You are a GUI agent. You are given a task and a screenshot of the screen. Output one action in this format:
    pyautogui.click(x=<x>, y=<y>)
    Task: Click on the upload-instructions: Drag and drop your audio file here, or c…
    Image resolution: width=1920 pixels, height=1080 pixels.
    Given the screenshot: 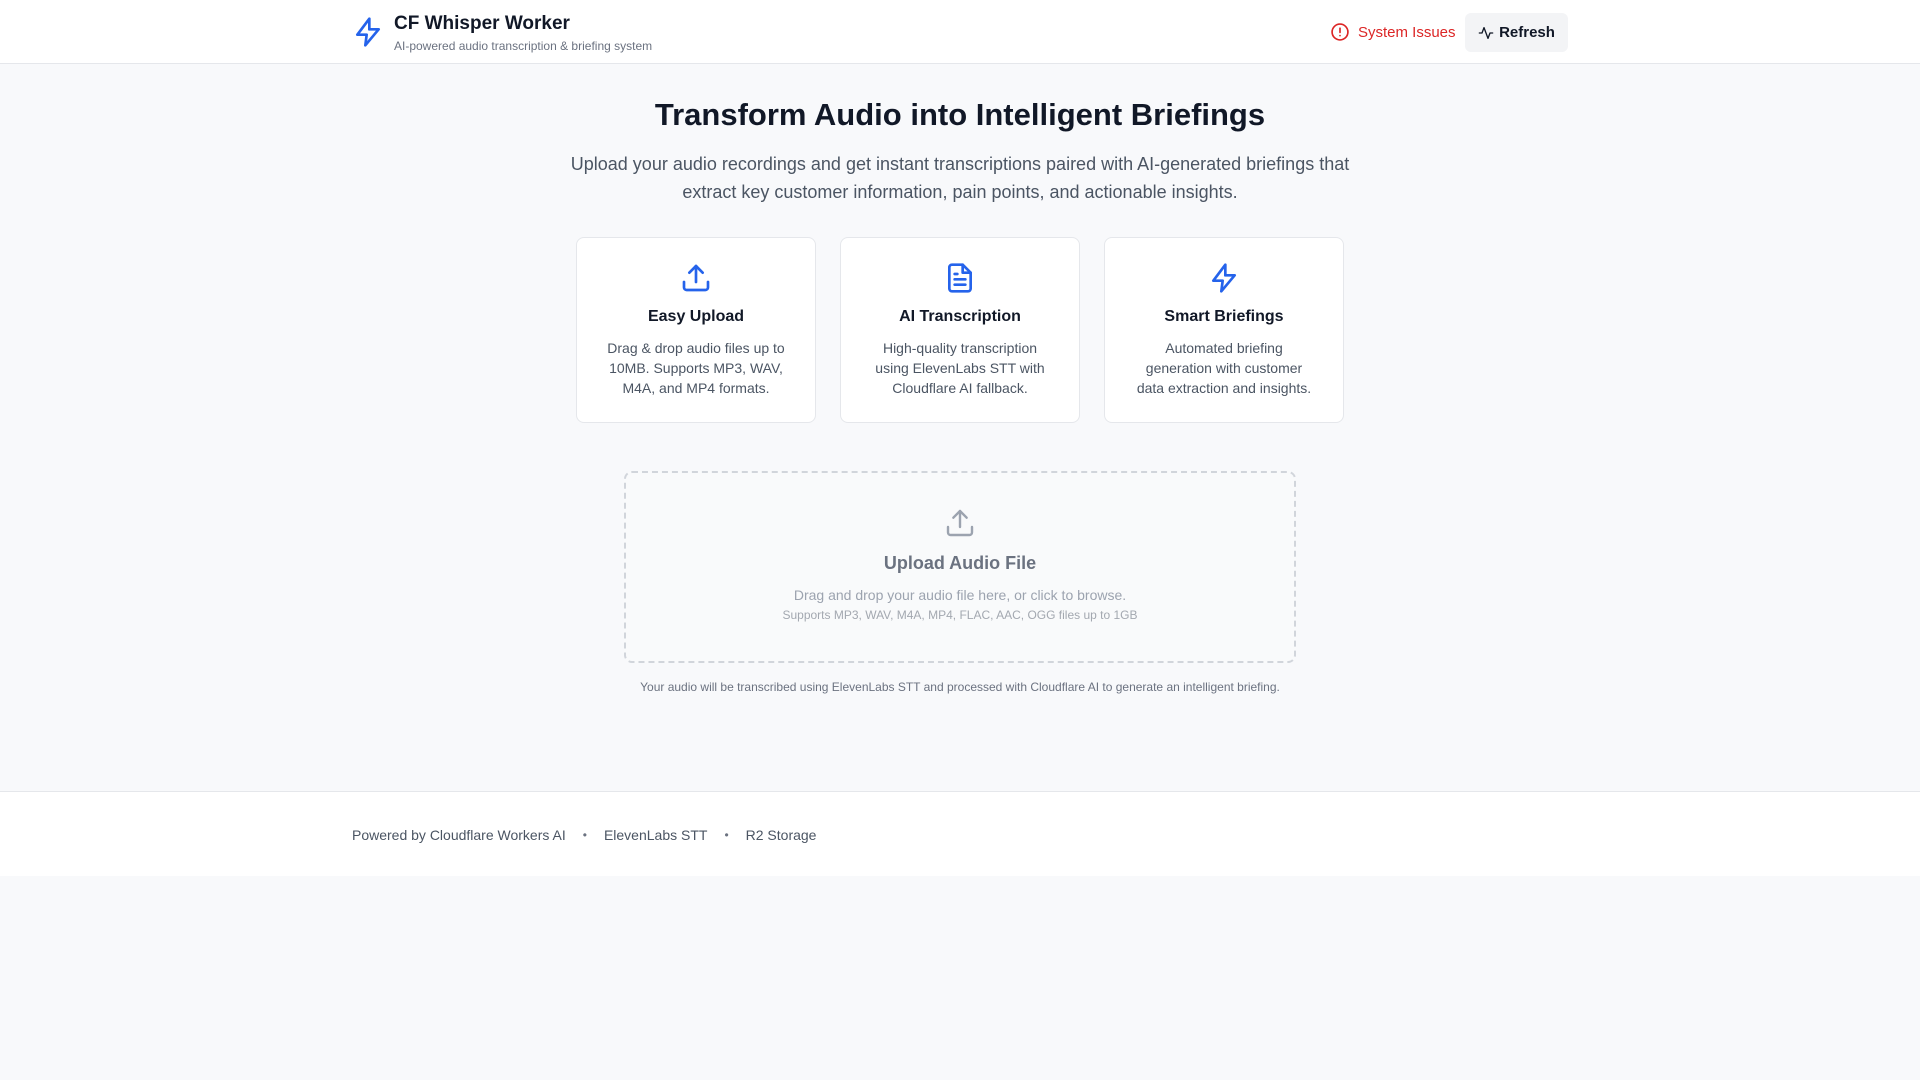 What is the action you would take?
    pyautogui.click(x=960, y=595)
    